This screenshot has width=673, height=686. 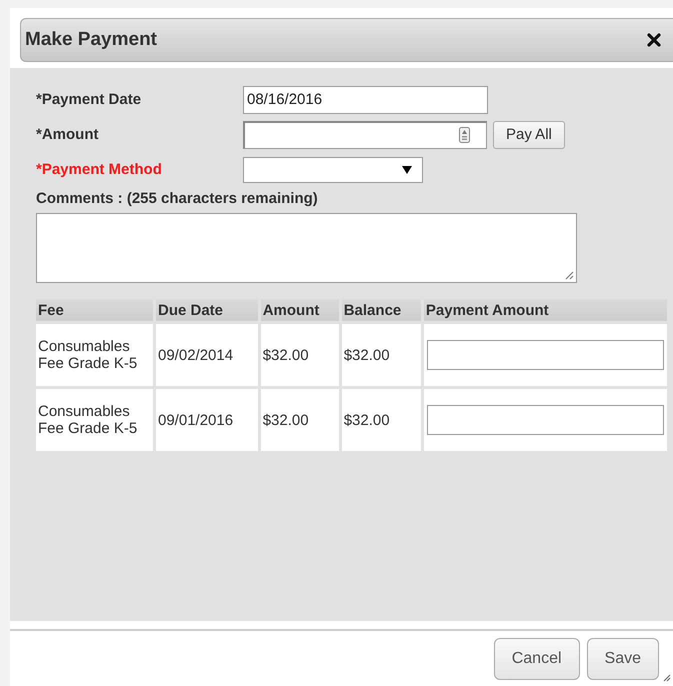 What do you see at coordinates (381, 310) in the screenshot?
I see `column-header: Balance` at bounding box center [381, 310].